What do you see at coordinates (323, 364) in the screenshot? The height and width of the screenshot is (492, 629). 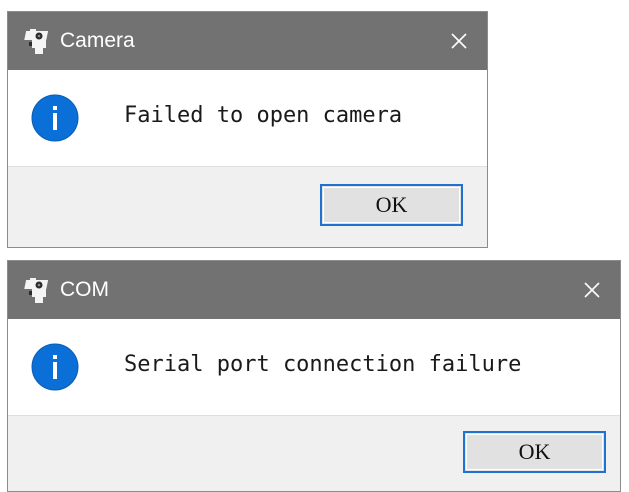 I see `dialog-message: Serial port connection failure` at bounding box center [323, 364].